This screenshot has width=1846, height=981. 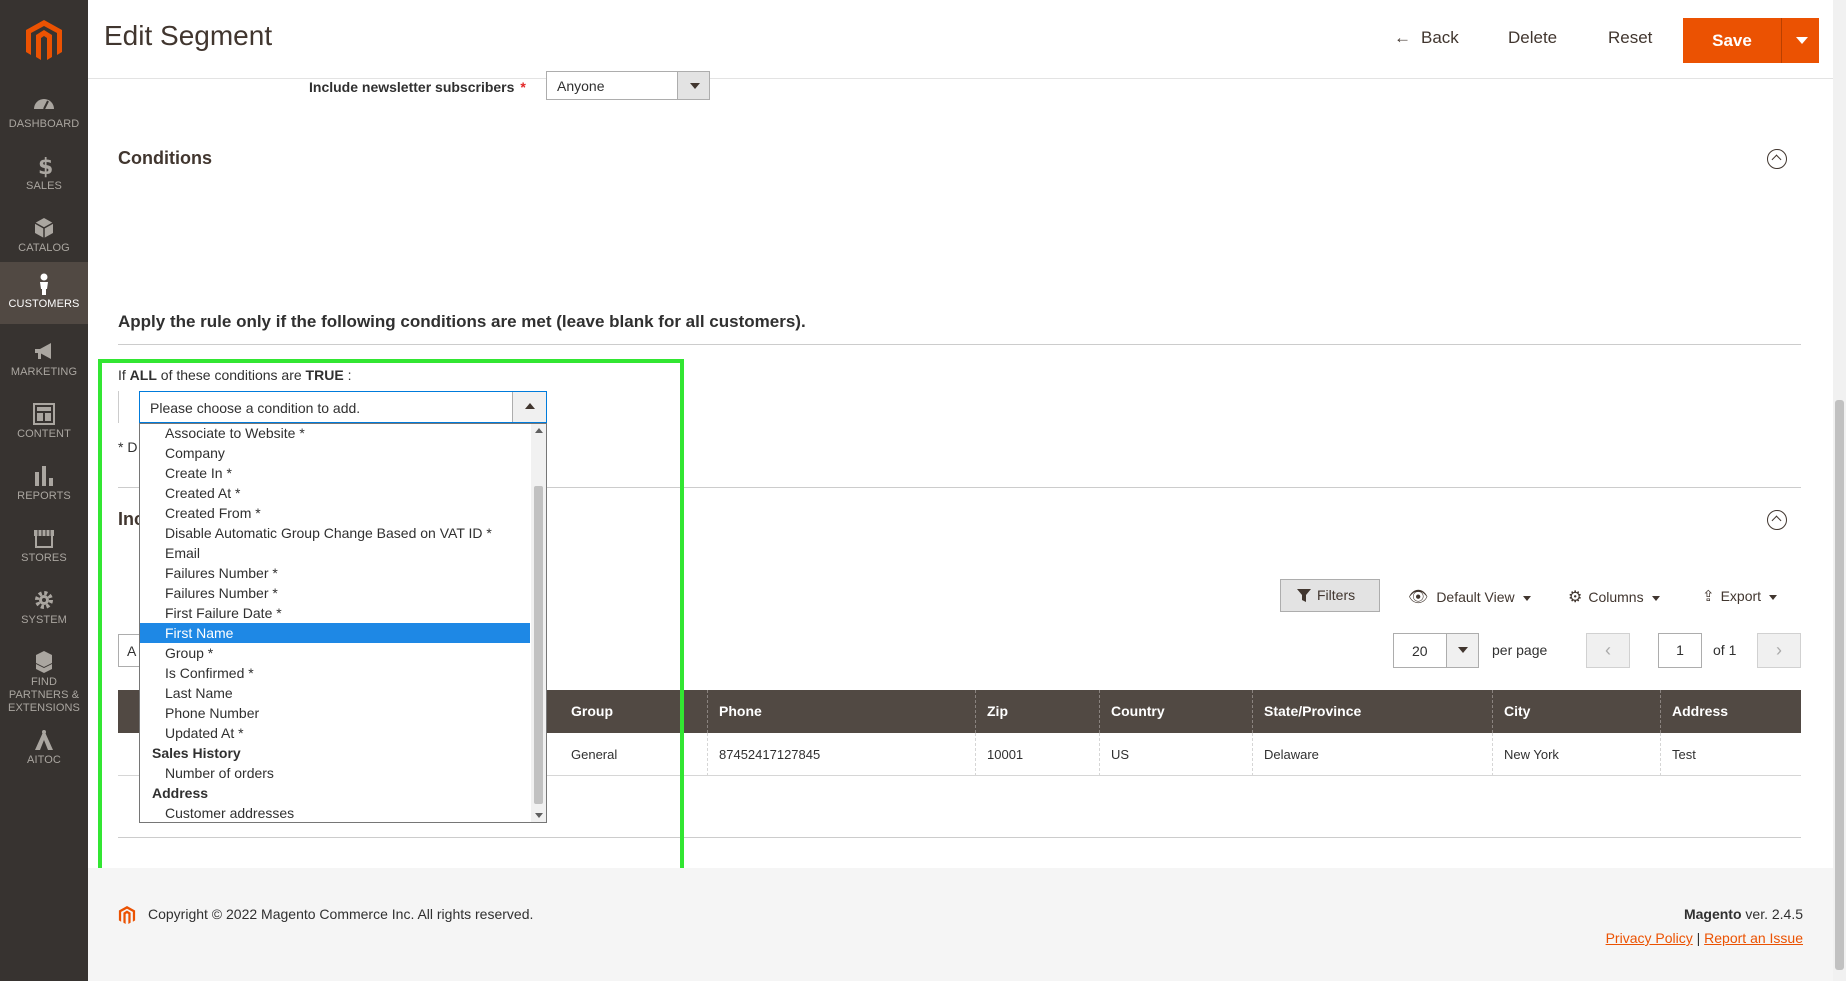 What do you see at coordinates (1037, 711) in the screenshot?
I see `column-header-zip: Zip` at bounding box center [1037, 711].